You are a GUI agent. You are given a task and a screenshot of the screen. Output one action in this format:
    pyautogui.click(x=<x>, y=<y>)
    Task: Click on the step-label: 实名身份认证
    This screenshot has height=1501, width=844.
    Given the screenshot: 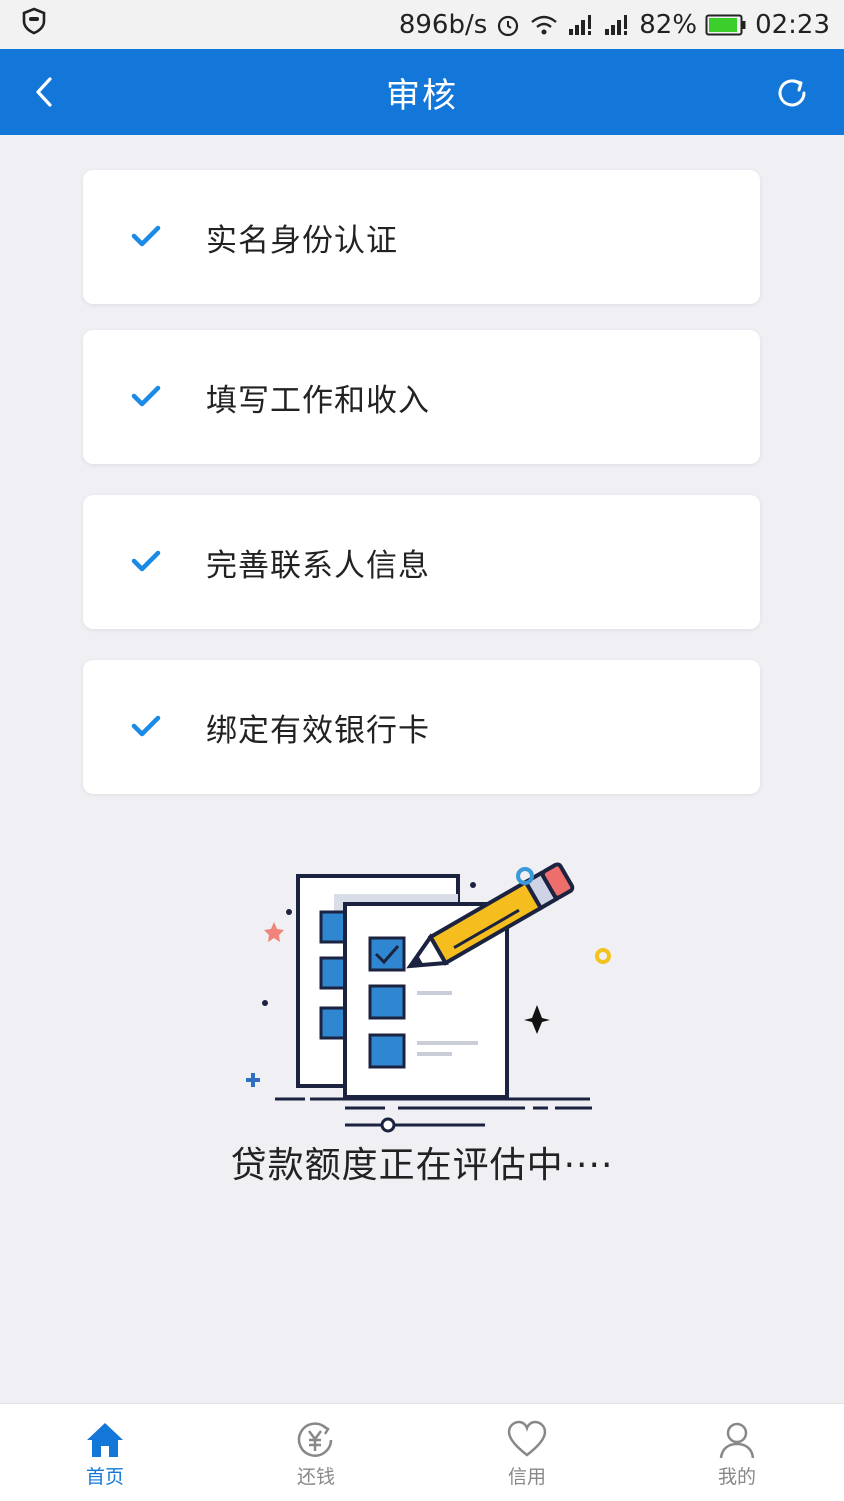 What is the action you would take?
    pyautogui.click(x=302, y=240)
    